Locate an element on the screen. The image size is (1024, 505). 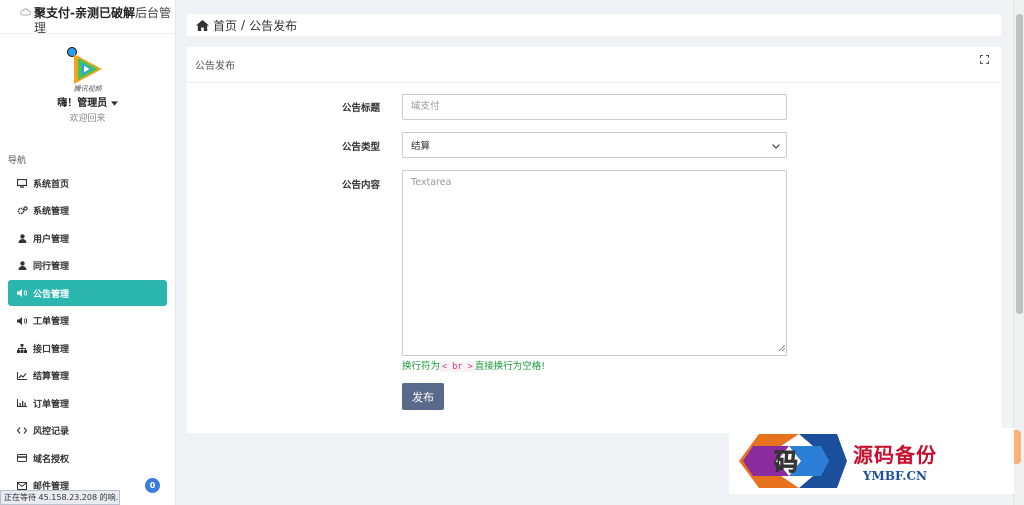
watermark-text: 源码备份 YMBF.CN is located at coordinates (895, 461).